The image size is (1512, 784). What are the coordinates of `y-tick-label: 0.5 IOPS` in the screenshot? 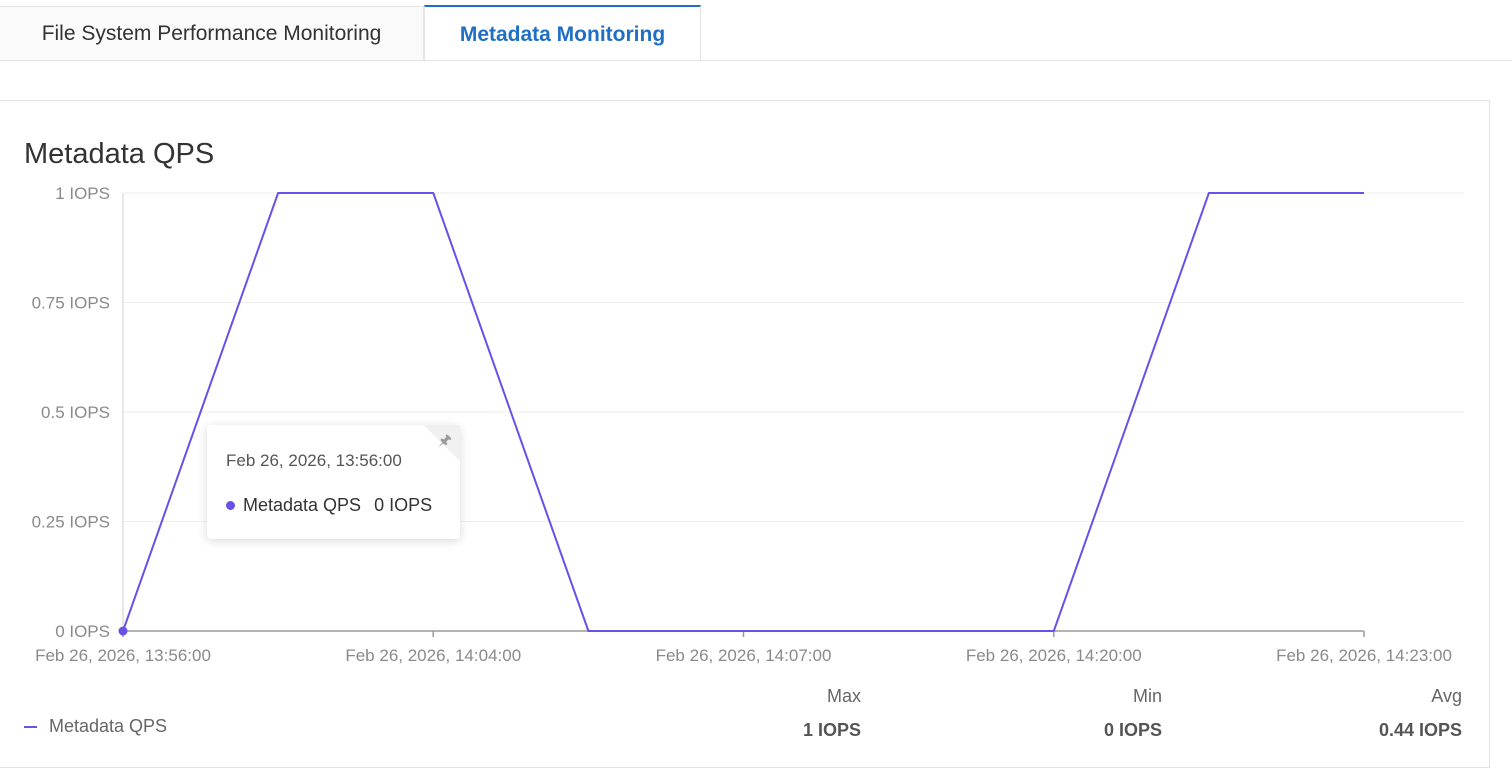 It's located at (75, 412).